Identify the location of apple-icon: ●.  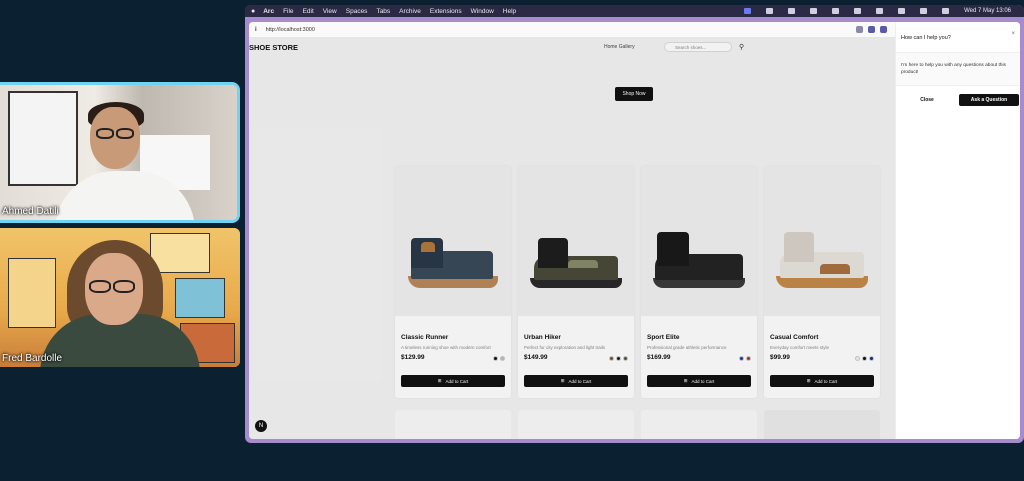
(253, 11).